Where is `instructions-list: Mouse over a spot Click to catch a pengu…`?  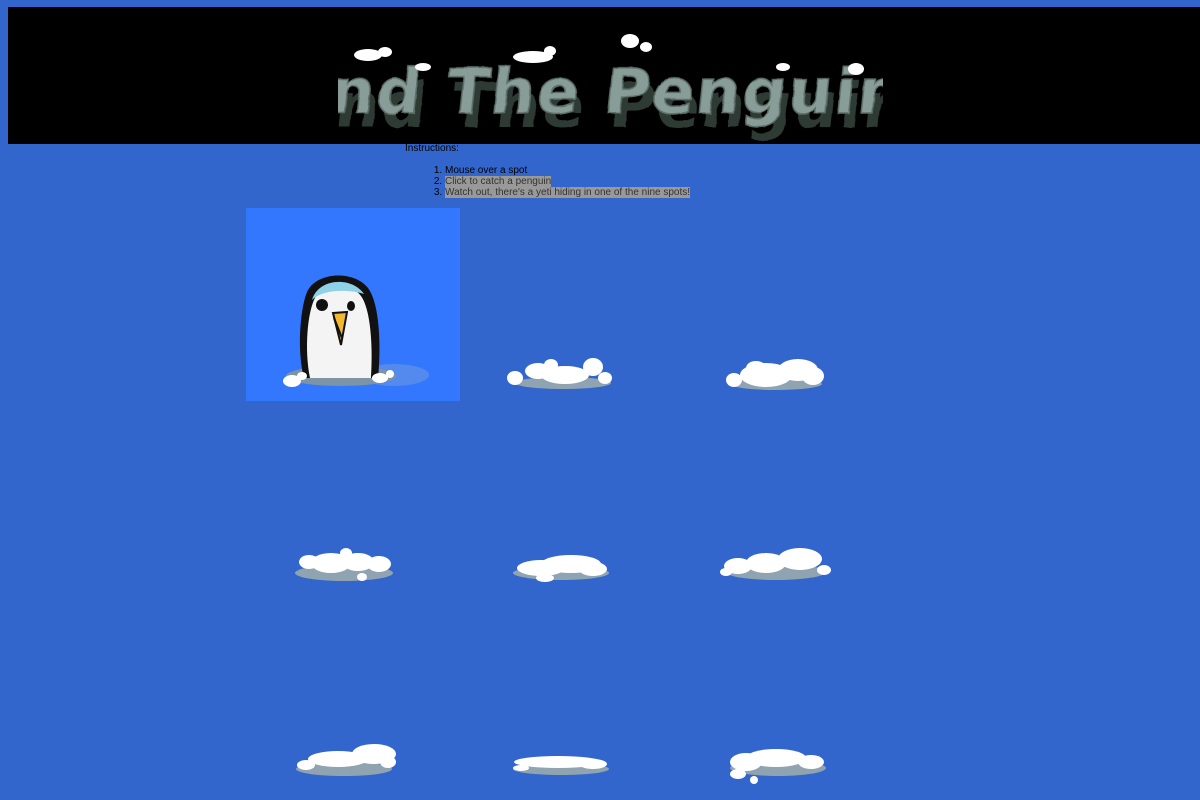 instructions-list: Mouse over a spot Click to catch a pengu… is located at coordinates (548, 181).